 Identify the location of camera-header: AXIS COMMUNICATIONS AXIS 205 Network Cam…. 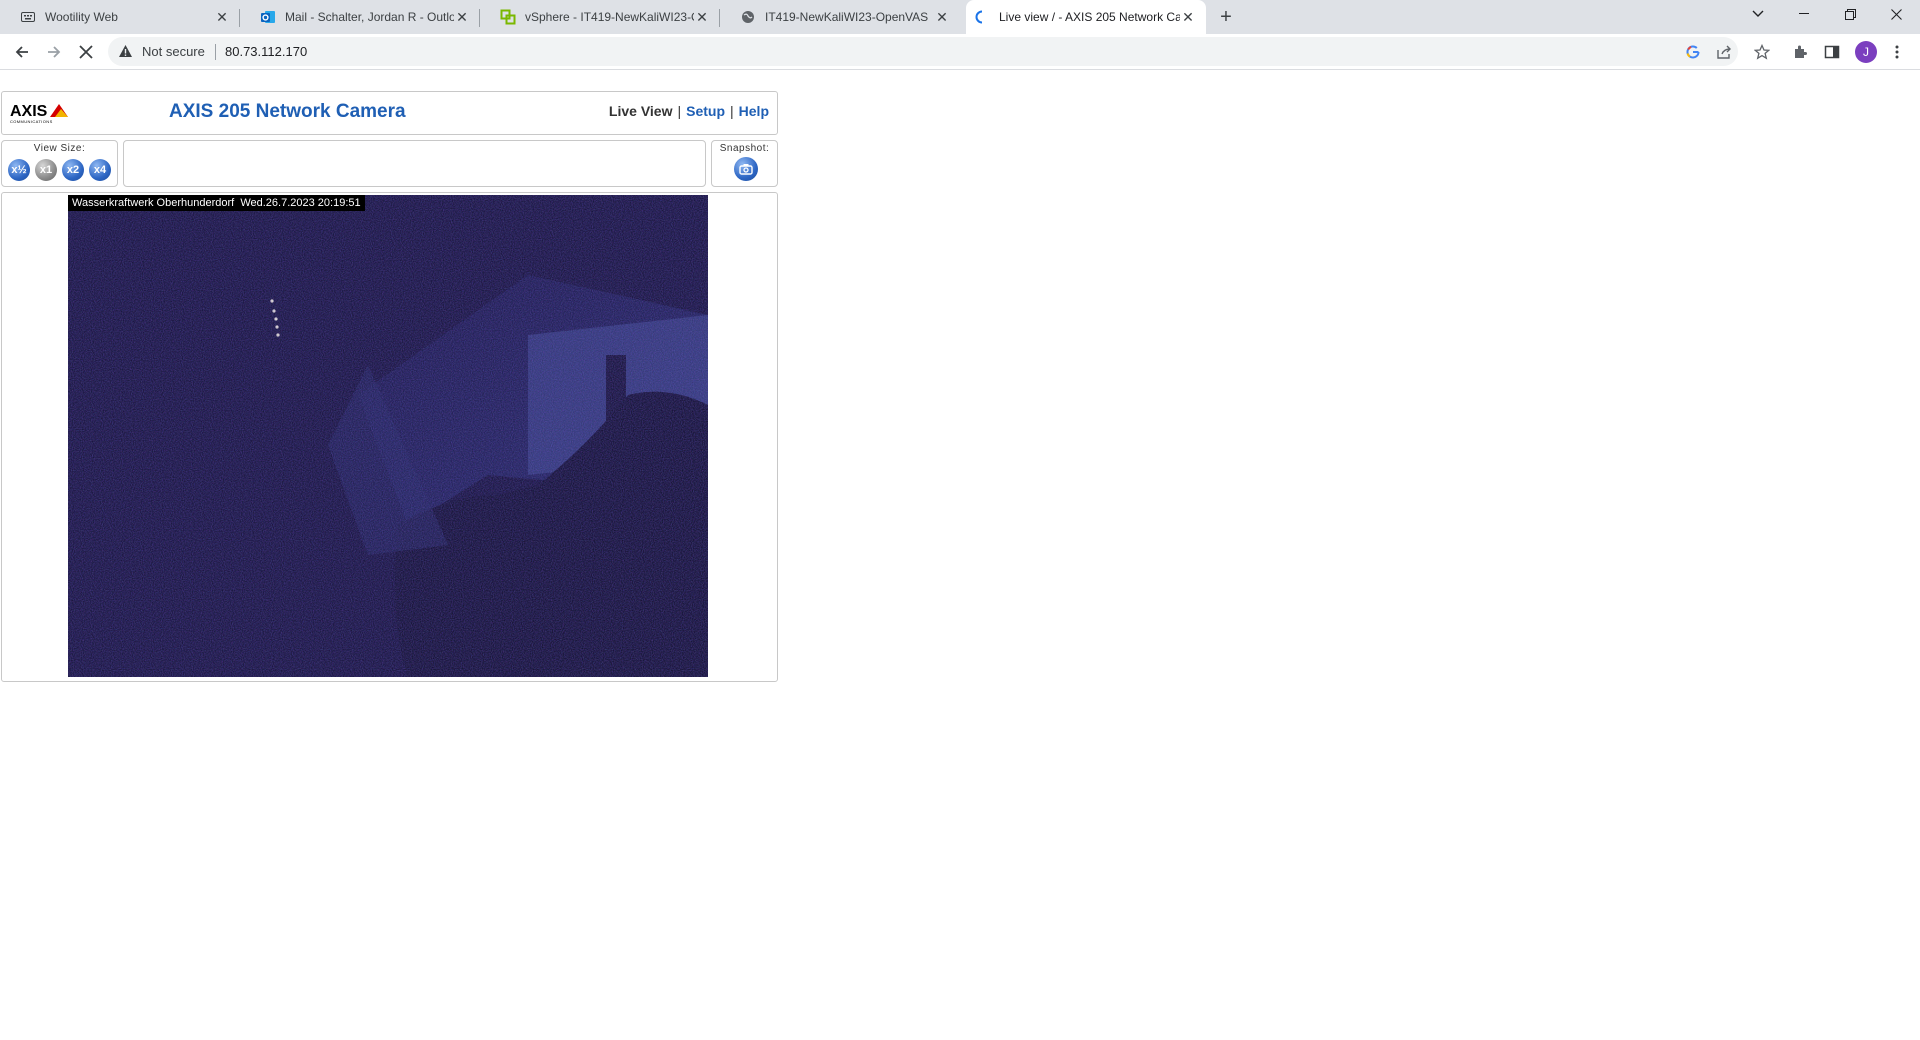
(389, 113).